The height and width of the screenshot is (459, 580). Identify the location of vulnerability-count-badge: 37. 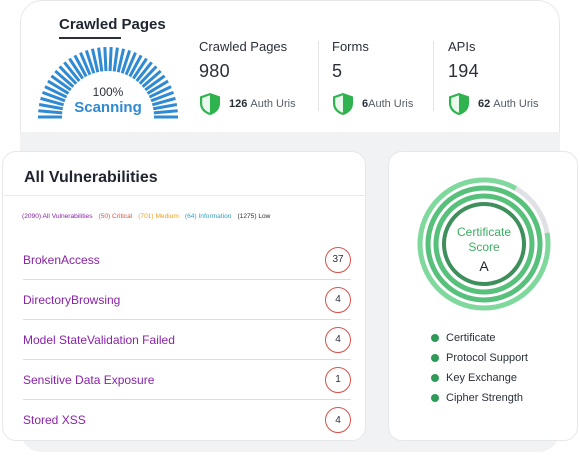
(338, 259).